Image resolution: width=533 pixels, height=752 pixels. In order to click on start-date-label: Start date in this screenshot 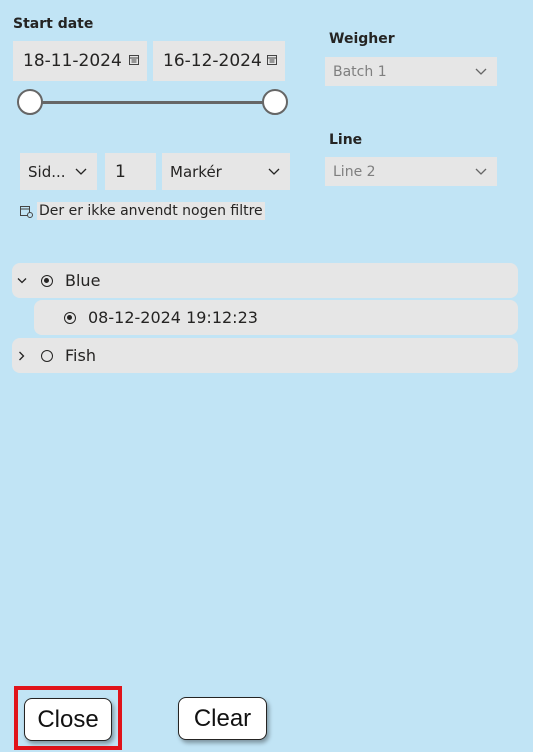, I will do `click(53, 24)`.